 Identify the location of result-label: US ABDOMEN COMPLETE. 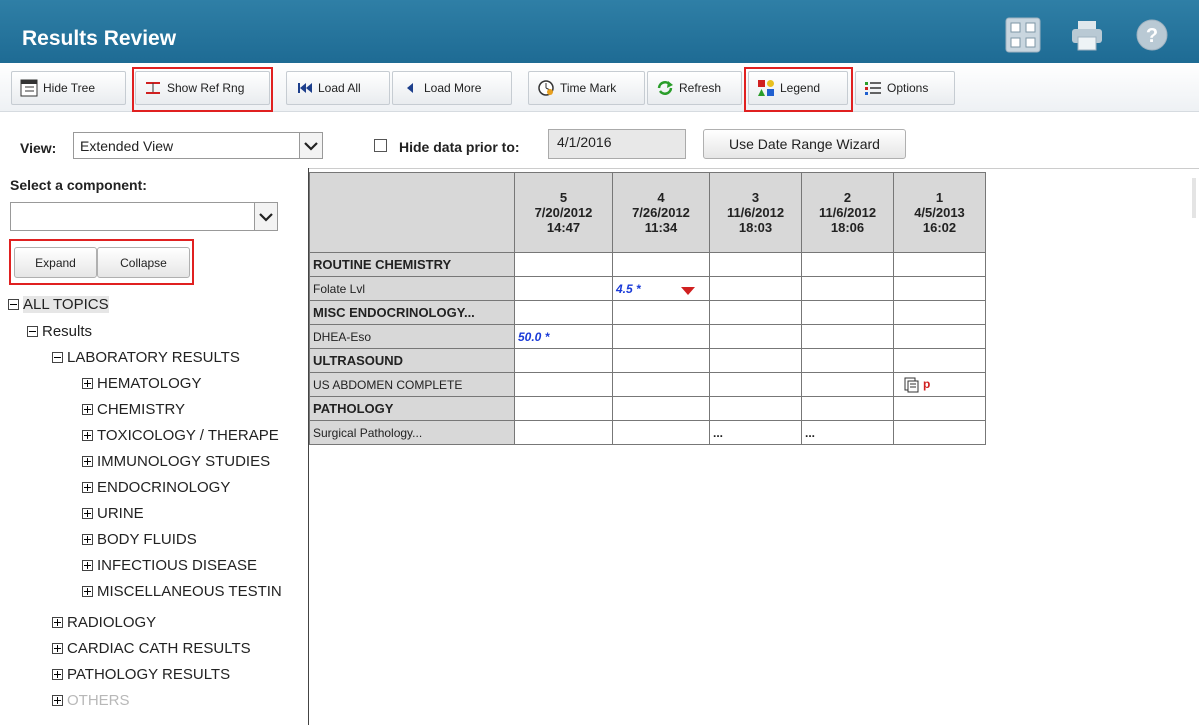
(412, 384).